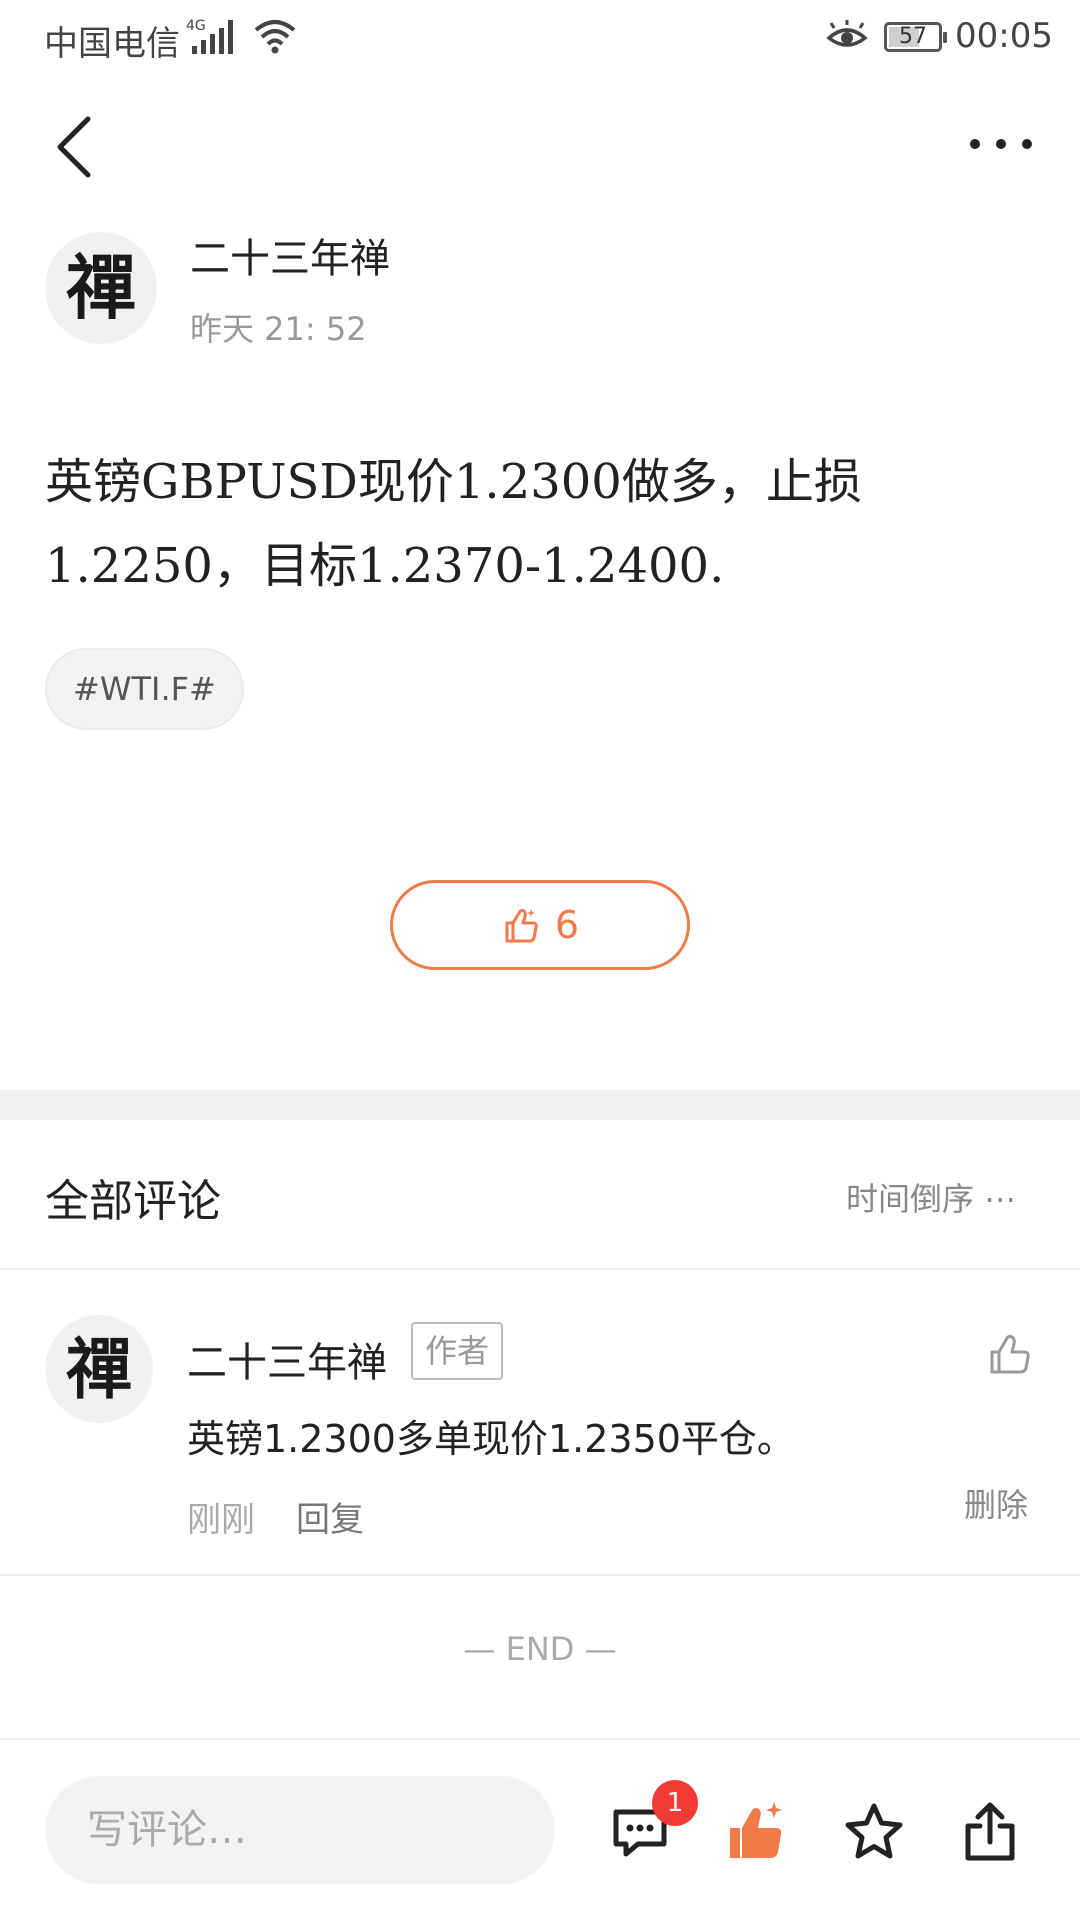 The height and width of the screenshot is (1920, 1080). Describe the element at coordinates (112, 44) in the screenshot. I see `carrier-name: 中国电信` at that location.